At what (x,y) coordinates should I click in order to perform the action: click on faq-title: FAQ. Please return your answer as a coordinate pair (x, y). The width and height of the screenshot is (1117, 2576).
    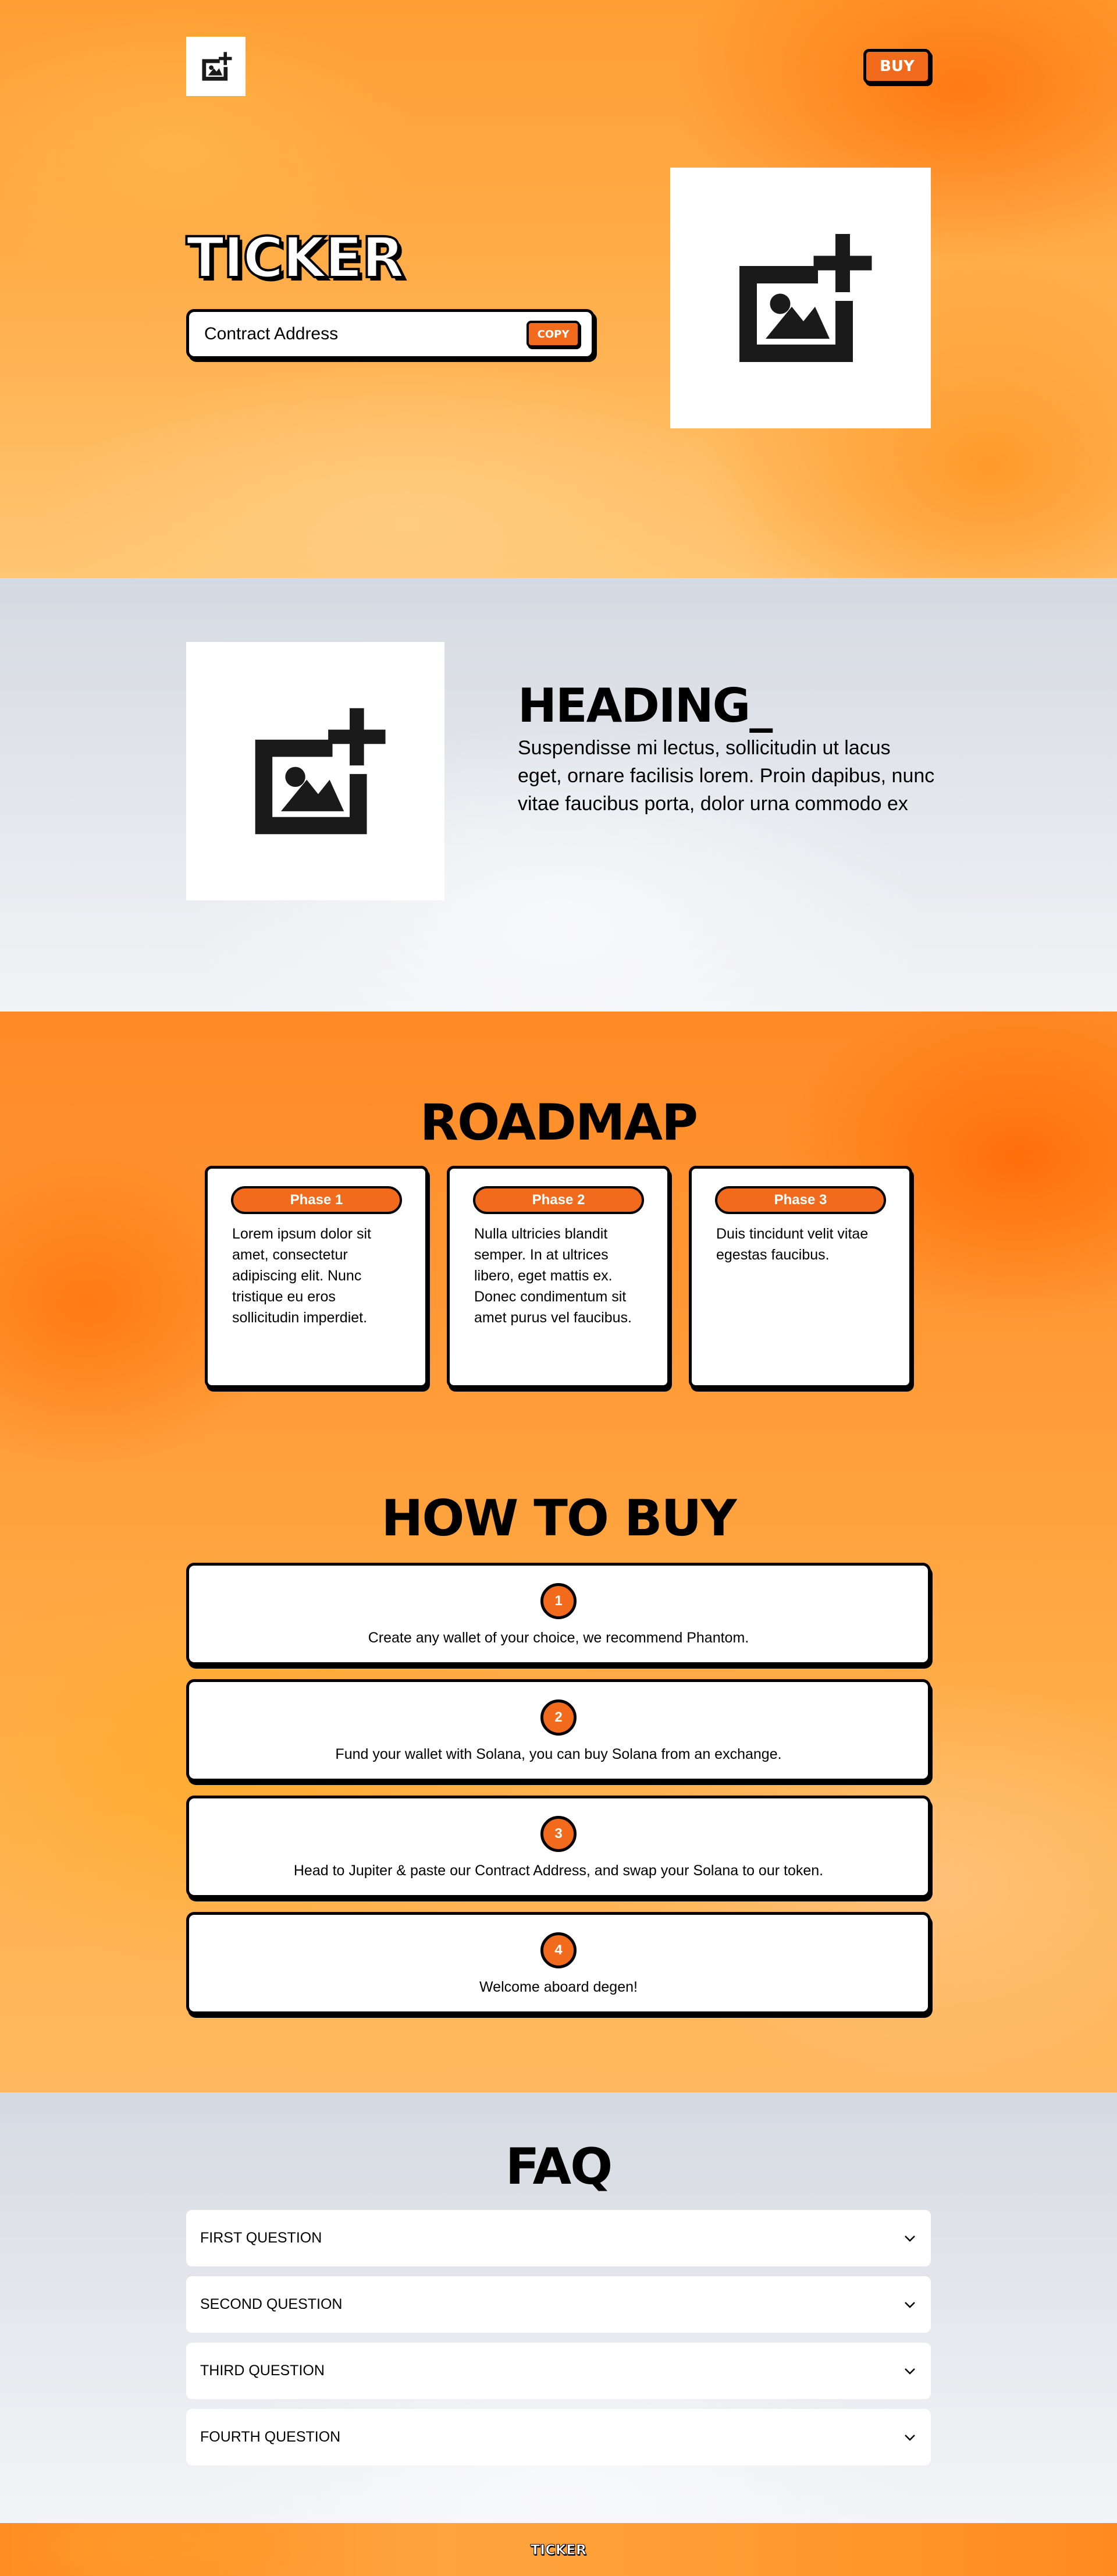
    Looking at the image, I should click on (559, 2167).